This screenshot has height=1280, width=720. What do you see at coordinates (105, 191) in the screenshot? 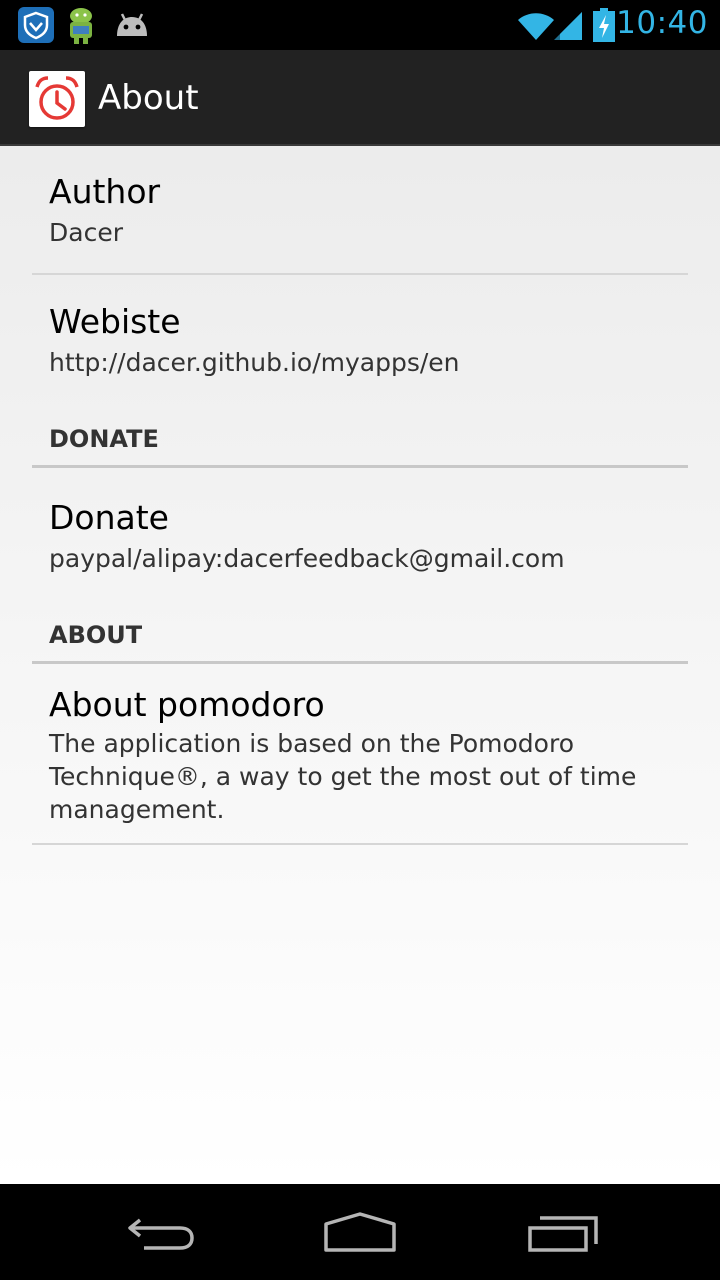
I see `pref-title: Author` at bounding box center [105, 191].